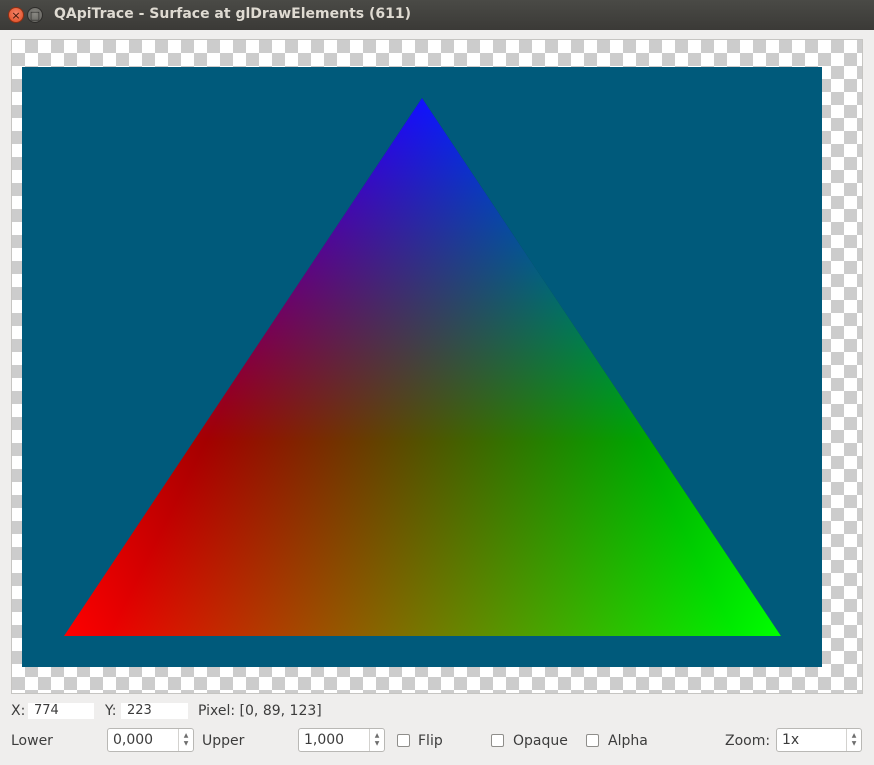 Image resolution: width=874 pixels, height=765 pixels. I want to click on upper-spinbox: 1,000 ▲ ▼, so click(341, 740).